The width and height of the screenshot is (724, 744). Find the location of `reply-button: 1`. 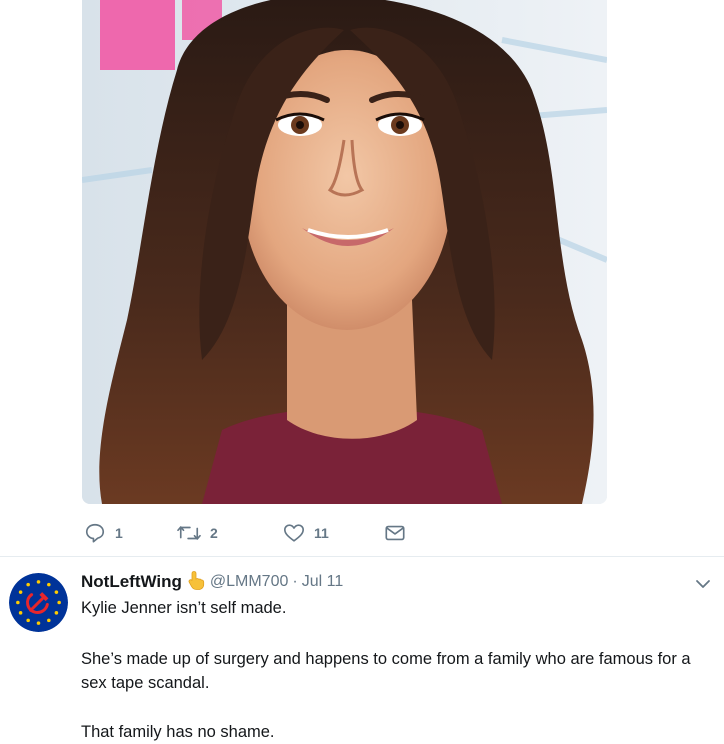

reply-button: 1 is located at coordinates (103, 533).